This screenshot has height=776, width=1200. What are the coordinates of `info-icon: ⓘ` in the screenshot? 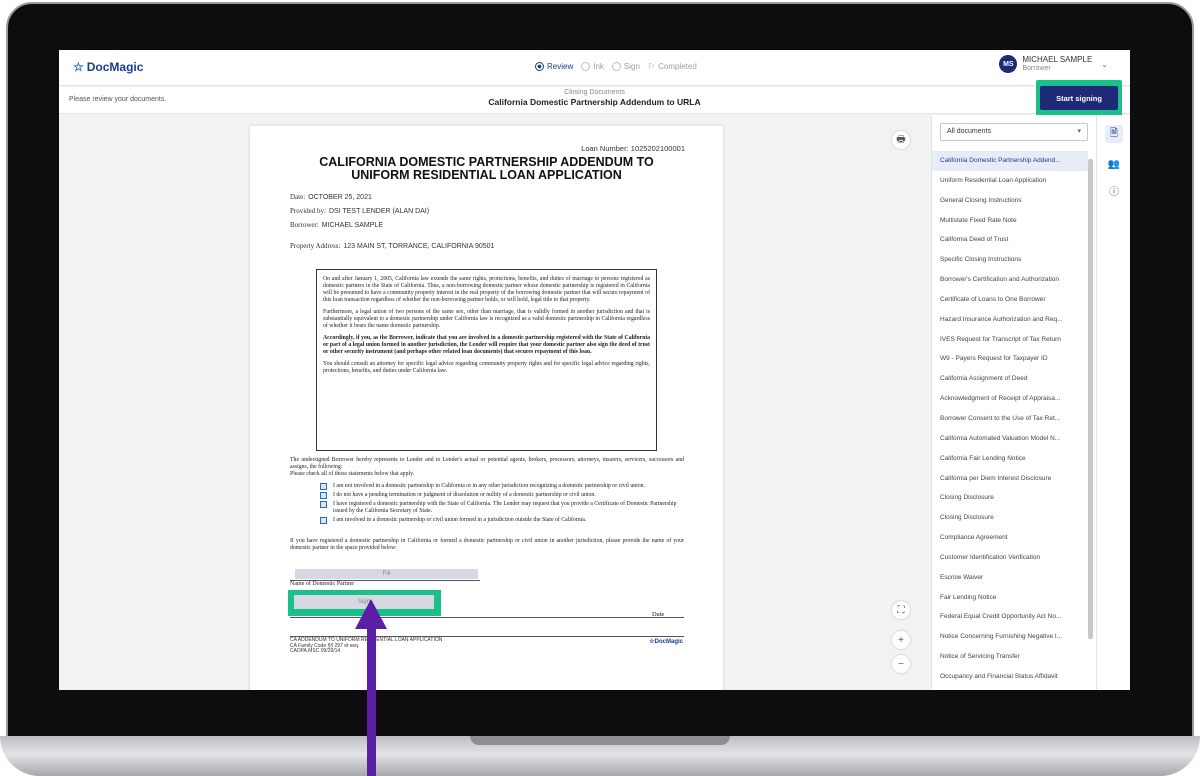 It's located at (1114, 190).